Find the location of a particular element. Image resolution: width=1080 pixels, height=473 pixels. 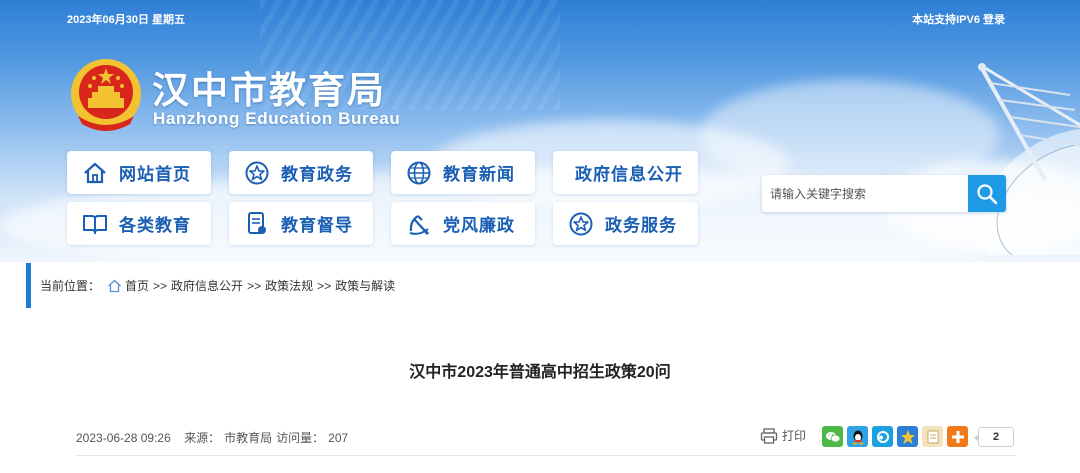

nav-edu-affairs-label: 教育政务 is located at coordinates (317, 174).